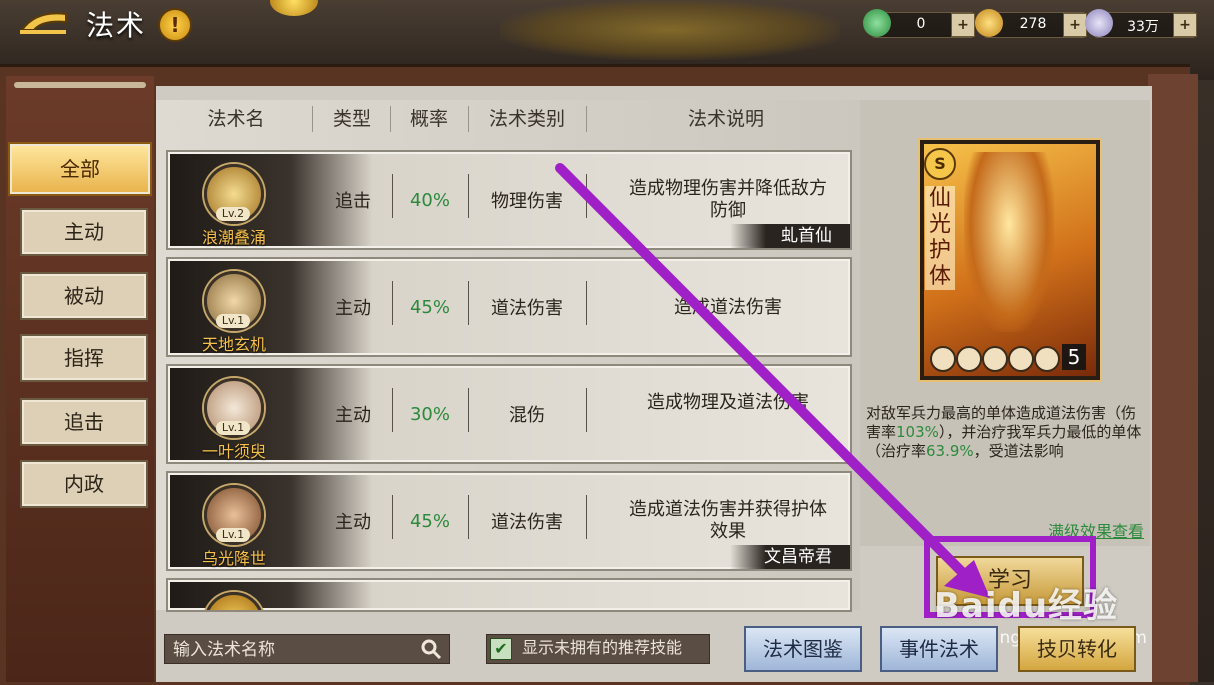 This screenshot has width=1214, height=685. Describe the element at coordinates (728, 520) in the screenshot. I see `skill-description: 造成道法伤害并获得护体效果` at that location.